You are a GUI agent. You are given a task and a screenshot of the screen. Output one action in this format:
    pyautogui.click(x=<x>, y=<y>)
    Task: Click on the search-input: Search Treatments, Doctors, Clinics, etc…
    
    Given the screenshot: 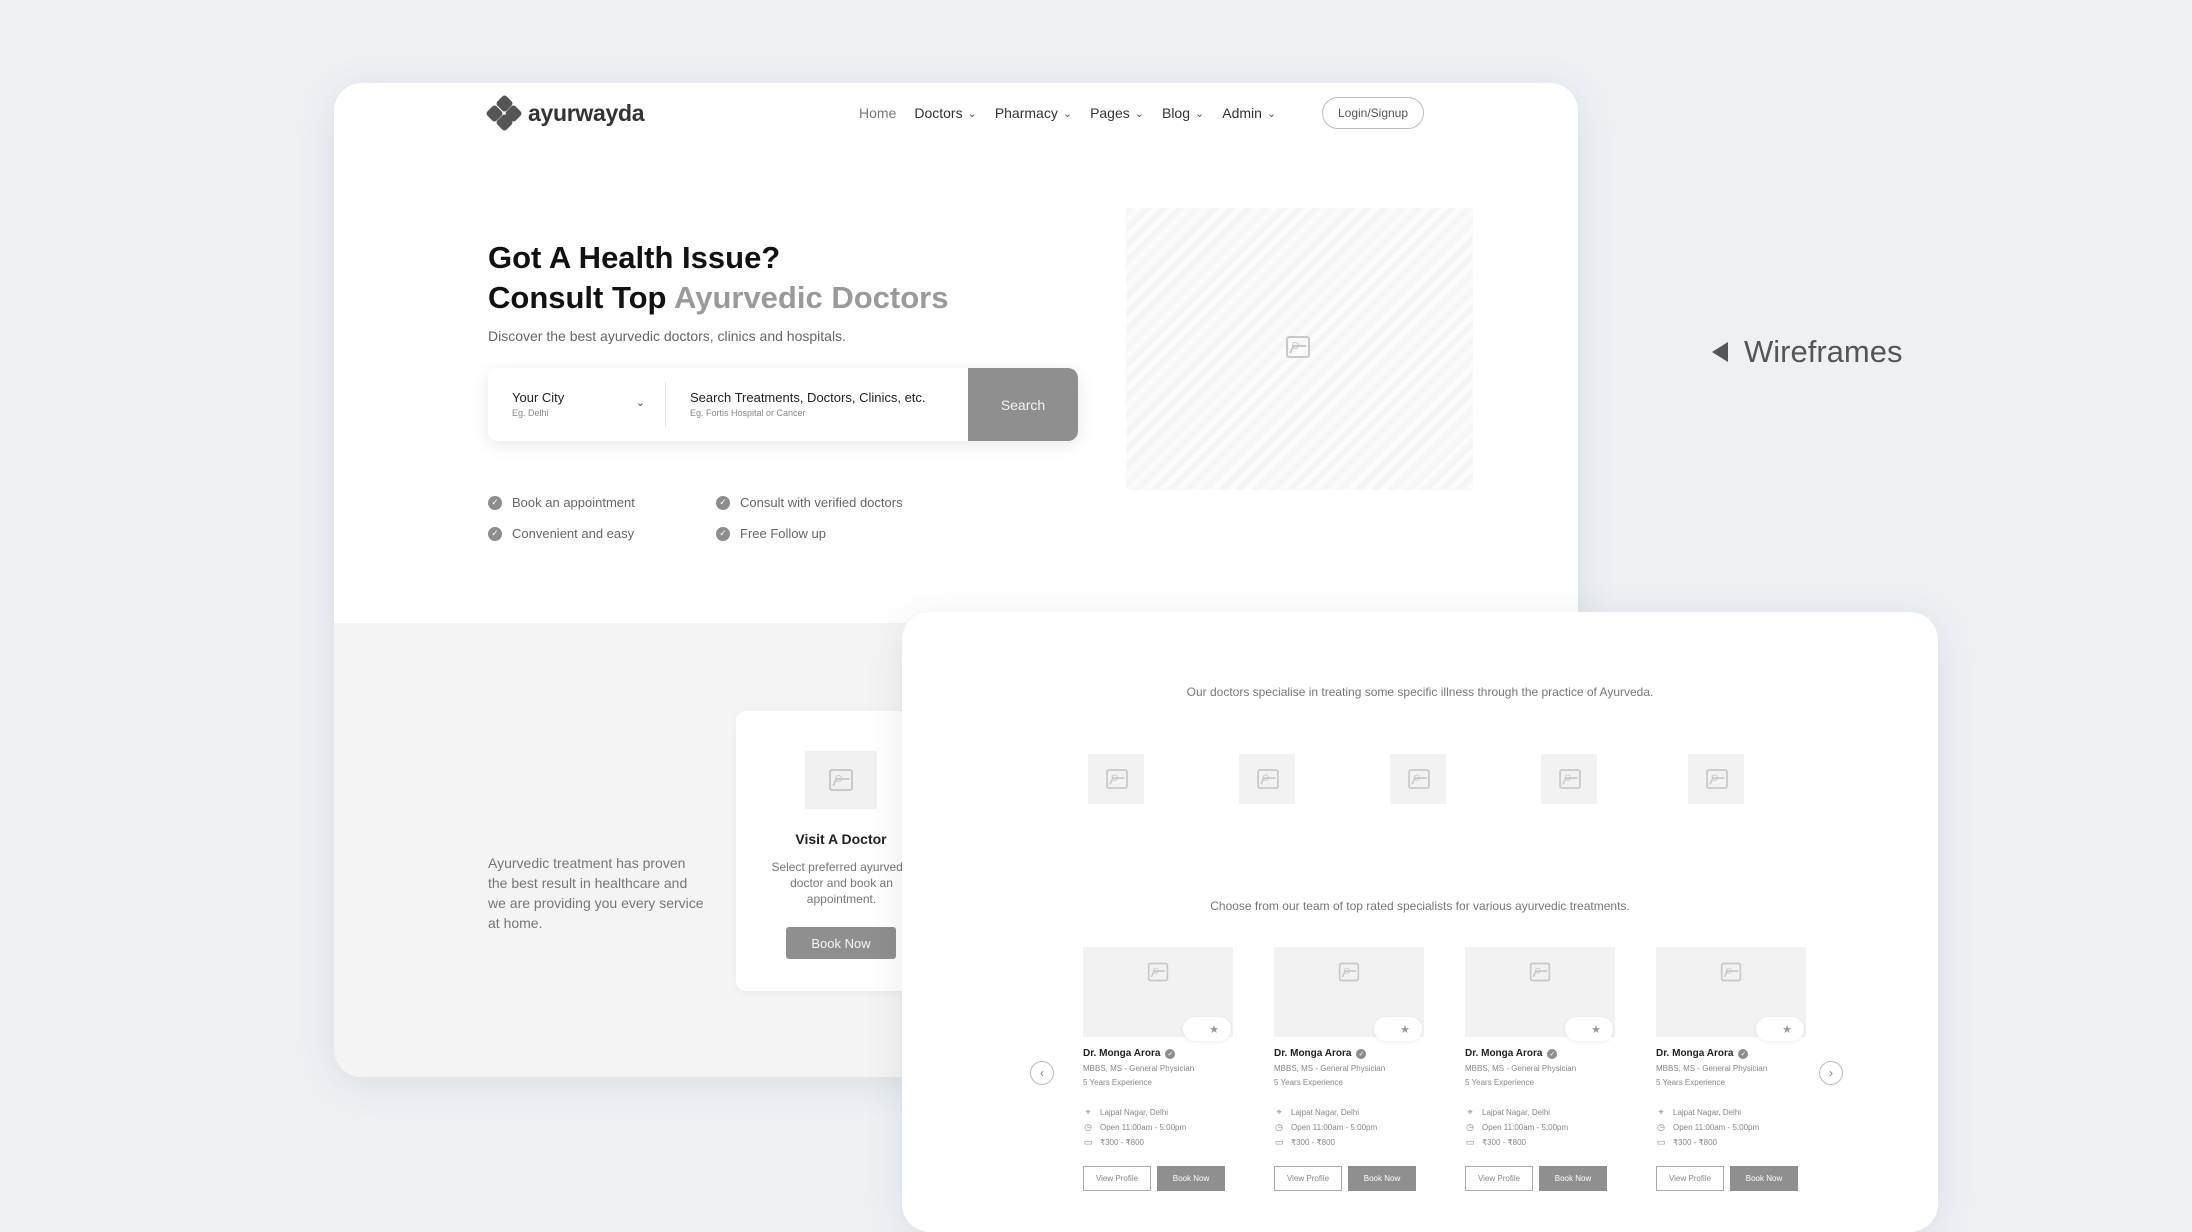 What is the action you would take?
    pyautogui.click(x=817, y=404)
    